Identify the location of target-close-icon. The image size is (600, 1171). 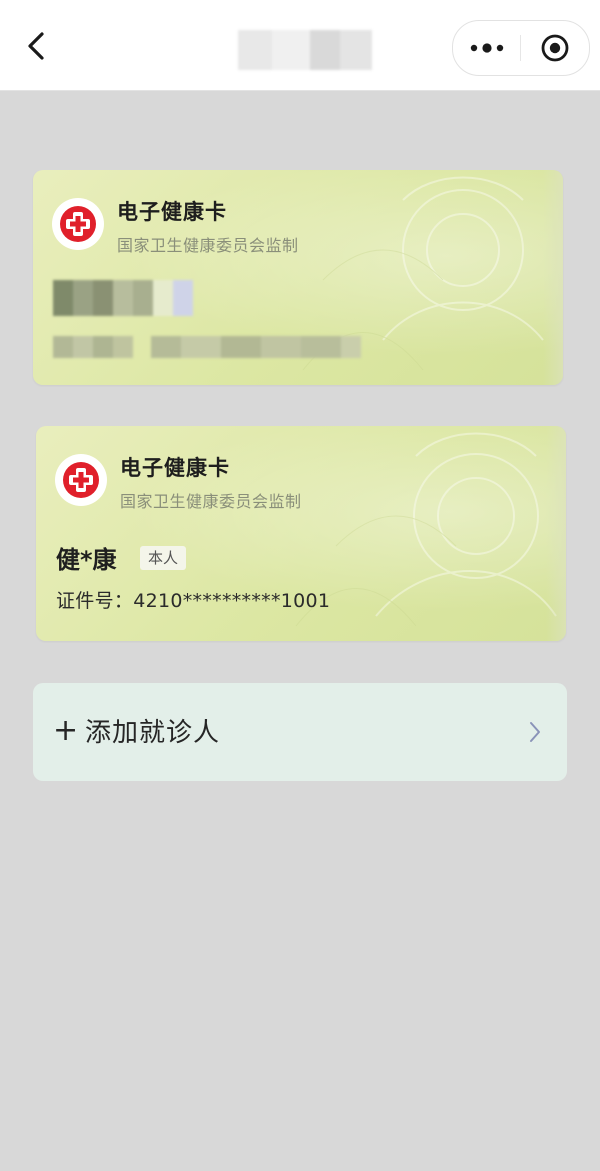
(554, 48).